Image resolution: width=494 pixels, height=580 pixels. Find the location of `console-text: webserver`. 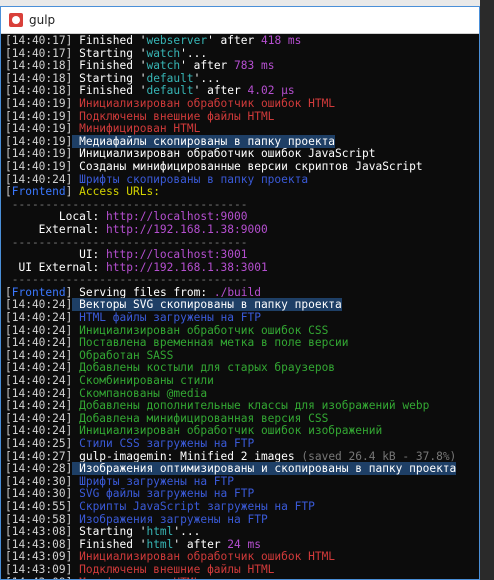

console-text: webserver is located at coordinates (177, 40).